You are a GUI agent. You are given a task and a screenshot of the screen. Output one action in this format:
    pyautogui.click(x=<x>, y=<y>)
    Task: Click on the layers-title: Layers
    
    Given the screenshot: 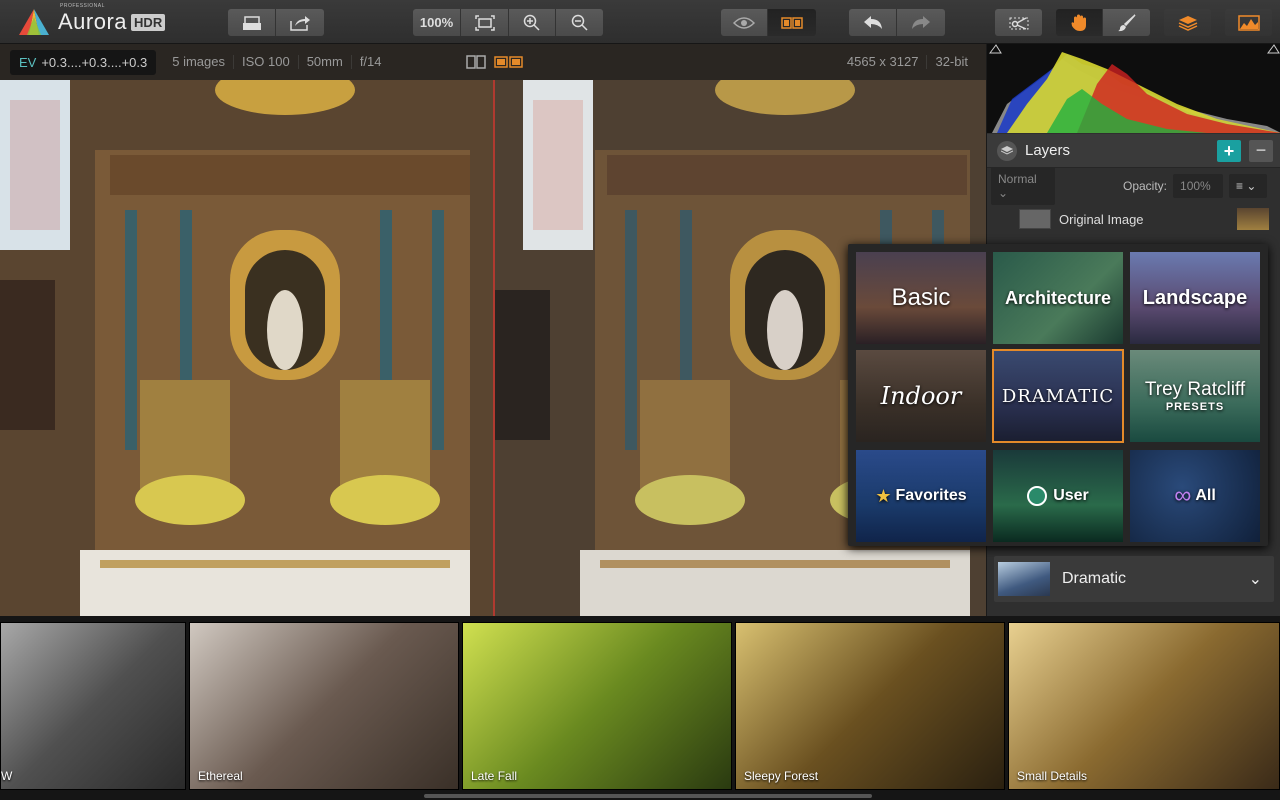 What is the action you would take?
    pyautogui.click(x=1048, y=150)
    